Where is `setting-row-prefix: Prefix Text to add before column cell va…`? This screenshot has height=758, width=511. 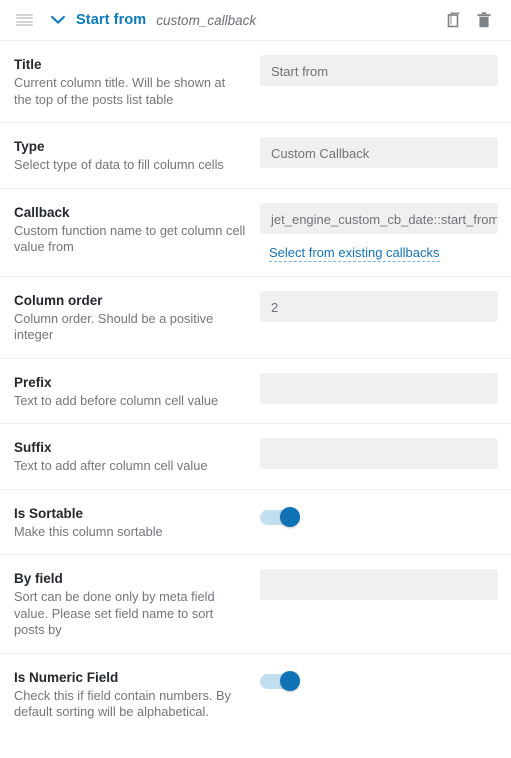 setting-row-prefix: Prefix Text to add before column cell va… is located at coordinates (255, 391).